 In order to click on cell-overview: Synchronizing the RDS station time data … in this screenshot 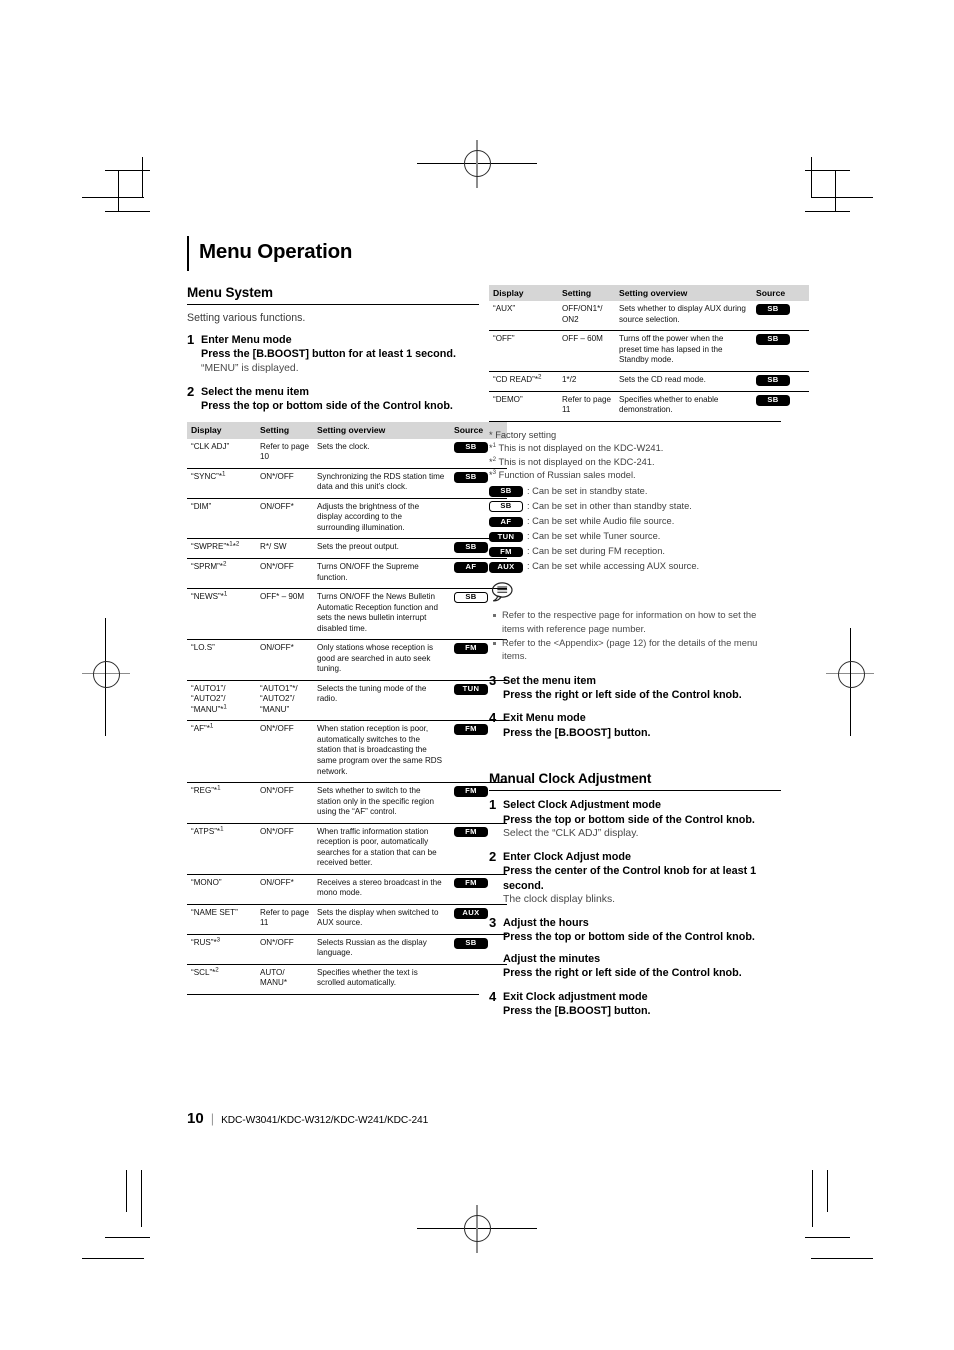, I will do `click(380, 483)`.